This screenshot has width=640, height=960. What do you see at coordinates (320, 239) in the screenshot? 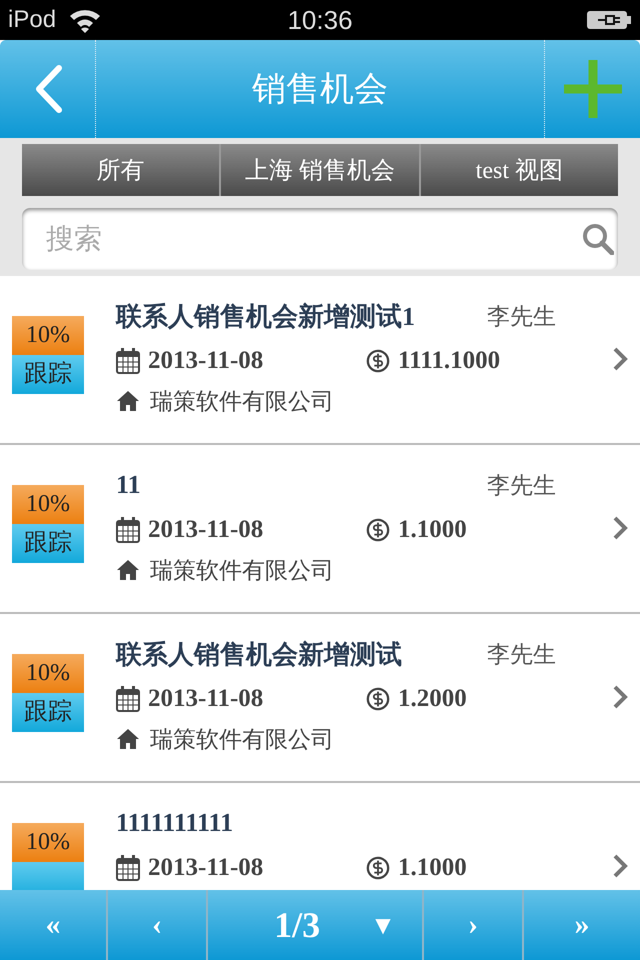
I see `search-field: 搜索` at bounding box center [320, 239].